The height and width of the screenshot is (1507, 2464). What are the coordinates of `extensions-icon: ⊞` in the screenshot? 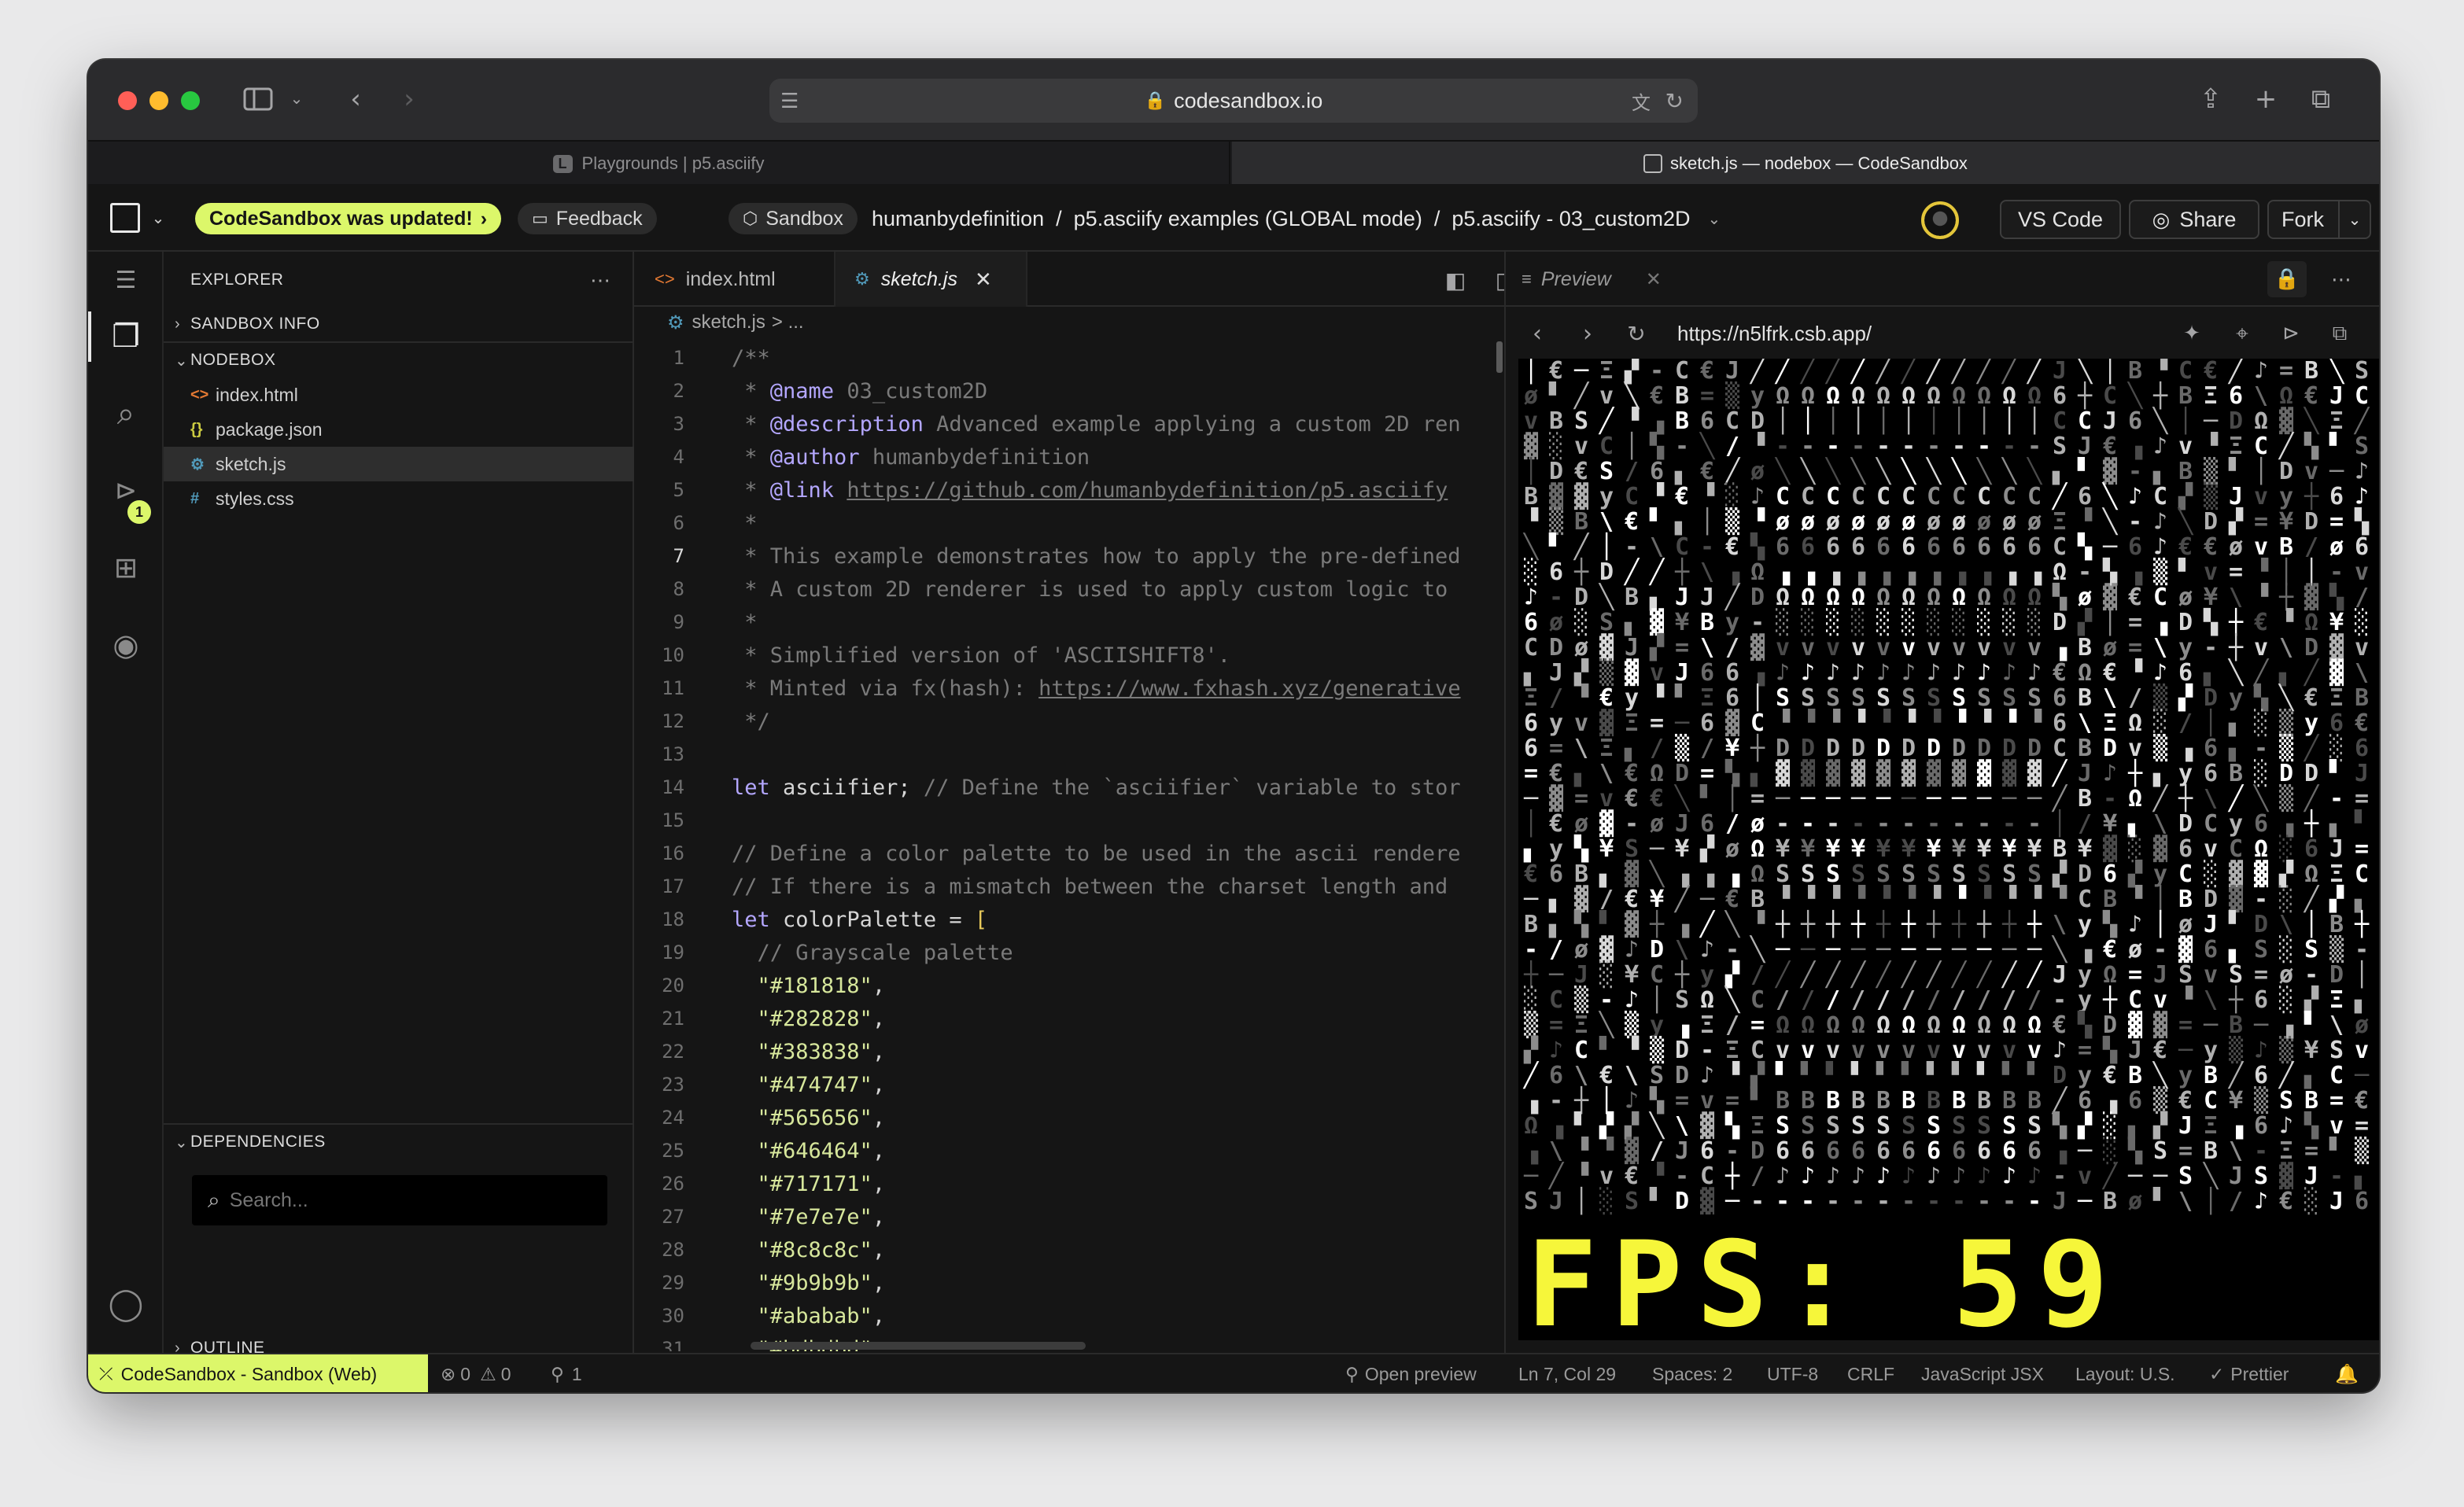 It's located at (125, 567).